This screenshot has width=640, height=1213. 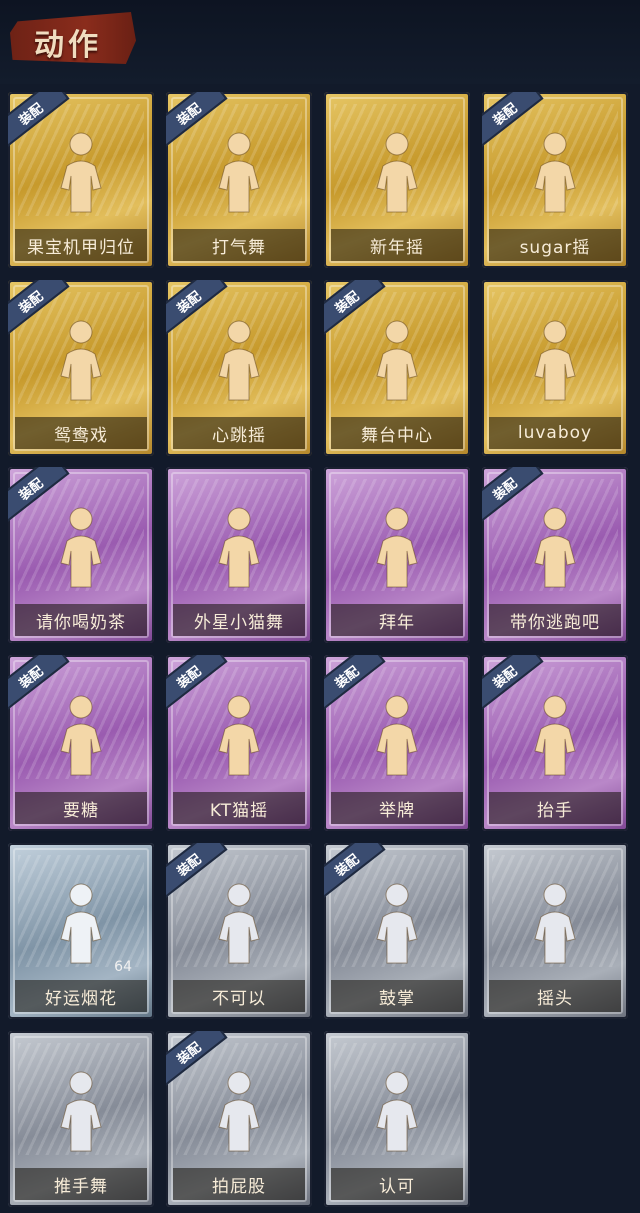 I want to click on action-name: 摇头, so click(x=555, y=998).